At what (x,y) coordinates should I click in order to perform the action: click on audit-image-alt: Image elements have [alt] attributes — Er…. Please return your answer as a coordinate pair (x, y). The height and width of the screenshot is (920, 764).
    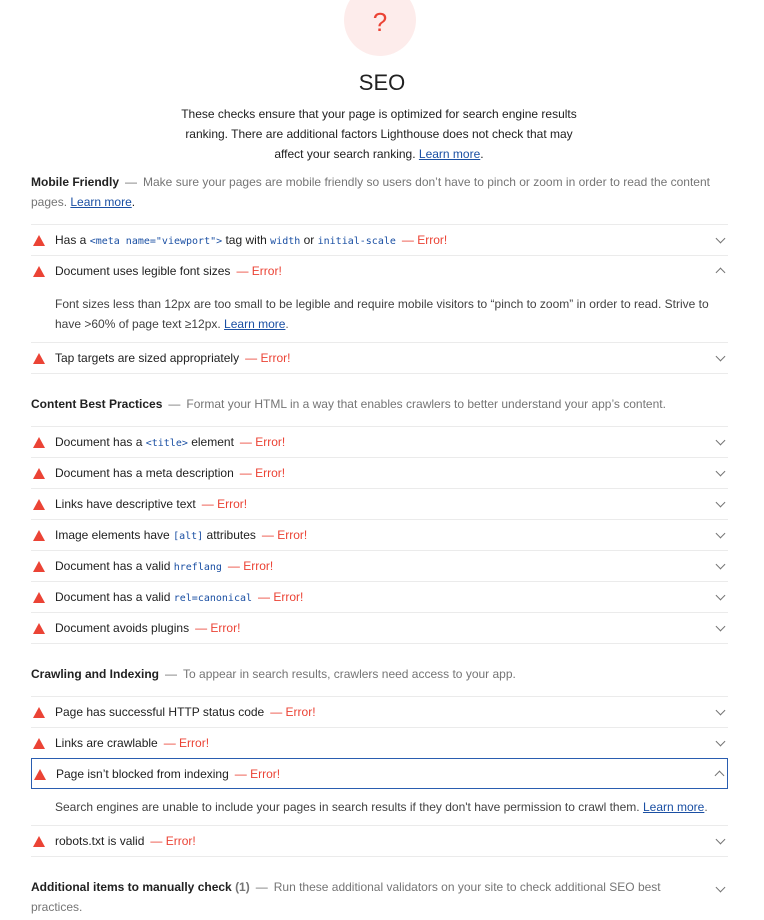
    Looking at the image, I should click on (379, 534).